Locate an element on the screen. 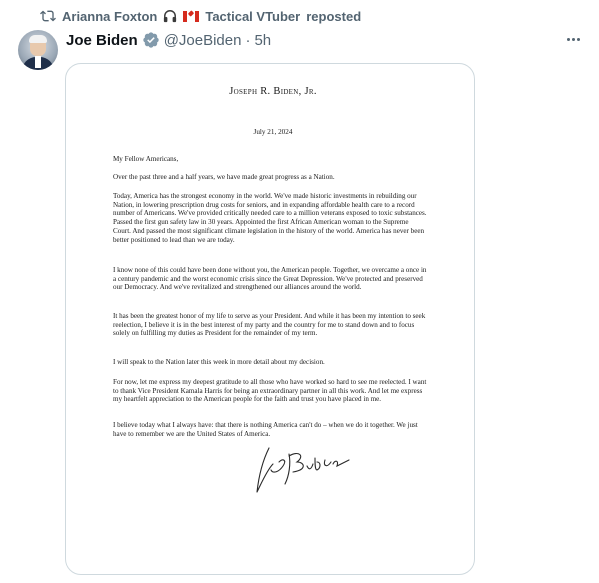 This screenshot has width=599, height=583. letterhead-text: Joseph R. Biden, Jr. is located at coordinates (273, 91).